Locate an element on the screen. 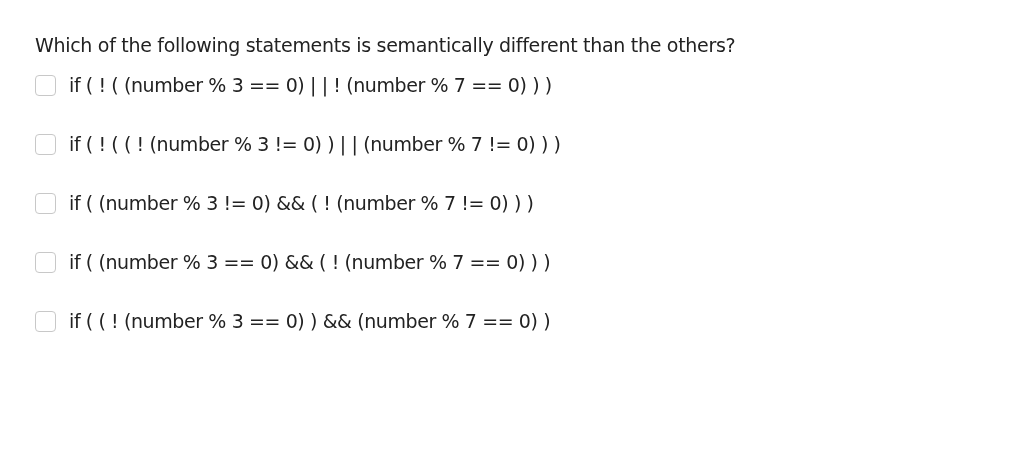  option-label: if ( ! ( ( ! (number % 3 != 0) ) | | (number % 7 != 0) ) ) is located at coordinates (315, 144).